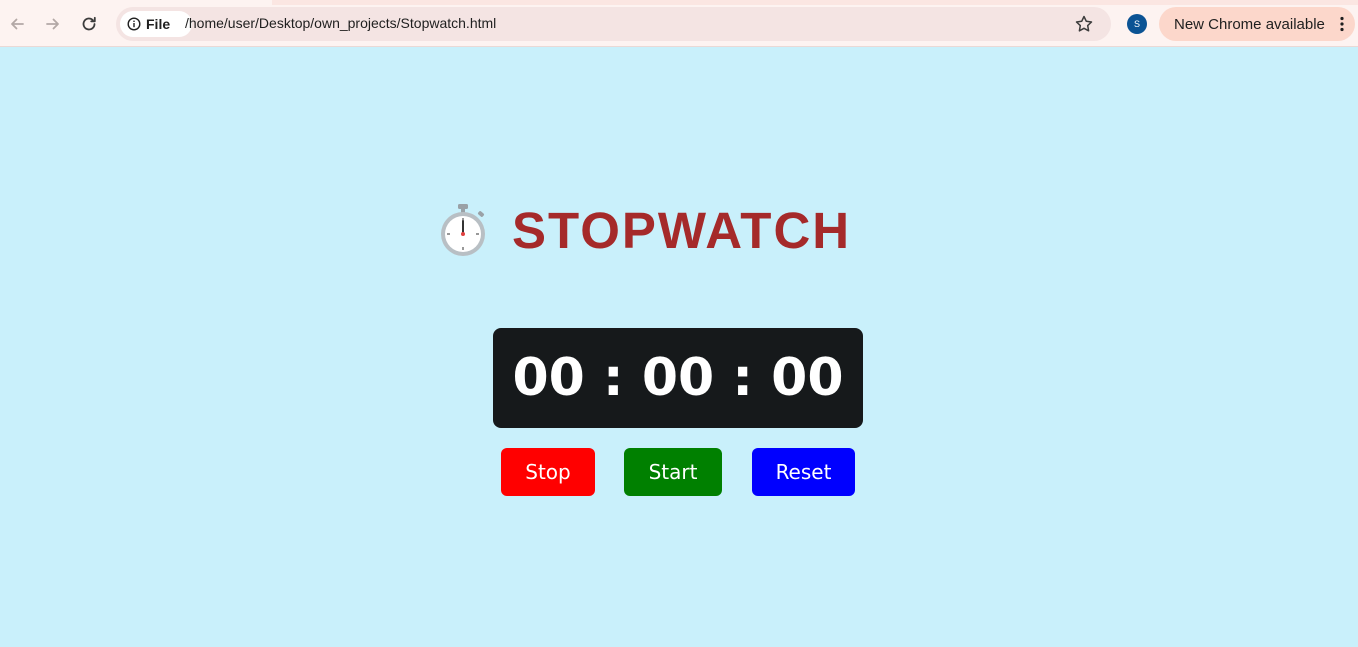 This screenshot has height=647, width=1358. What do you see at coordinates (1137, 24) in the screenshot?
I see `profile-avatar: S` at bounding box center [1137, 24].